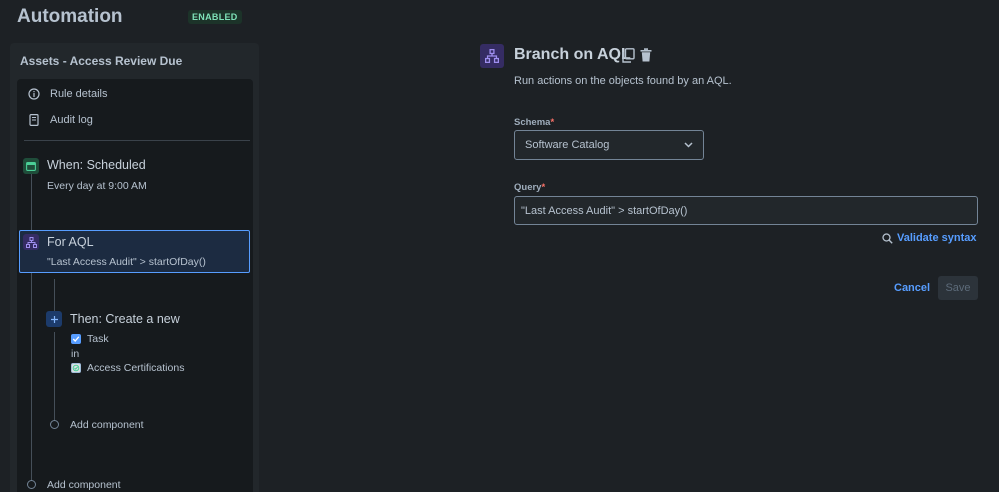 The image size is (999, 492). I want to click on search-icon, so click(887, 238).